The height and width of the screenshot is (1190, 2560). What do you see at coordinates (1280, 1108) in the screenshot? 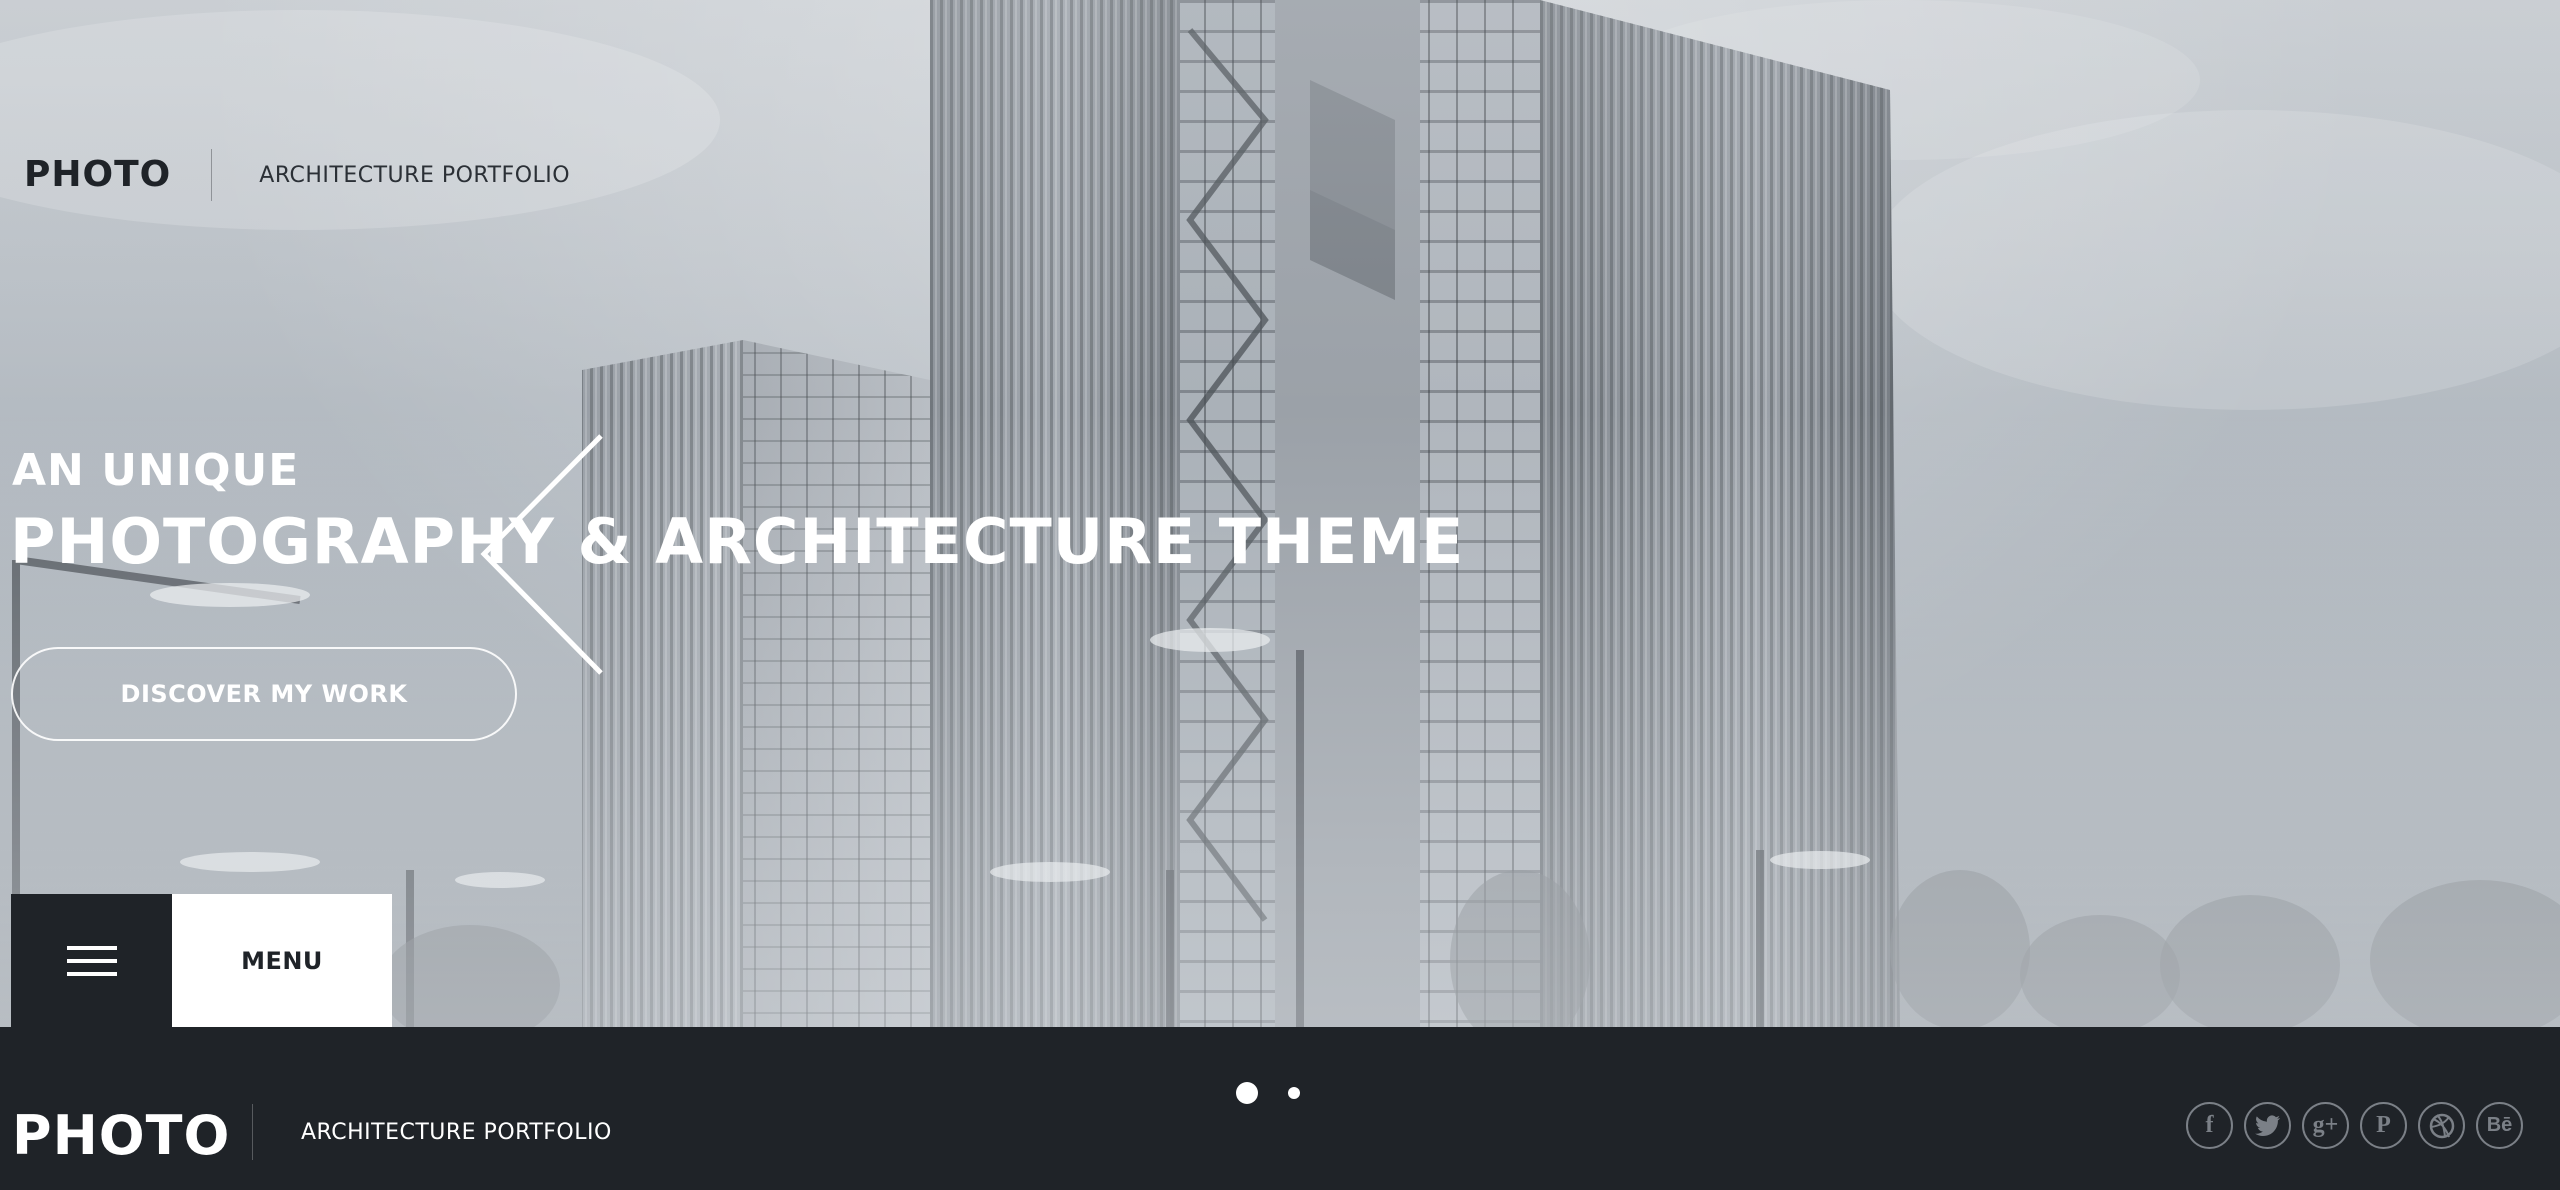
I see `footer-bar` at bounding box center [1280, 1108].